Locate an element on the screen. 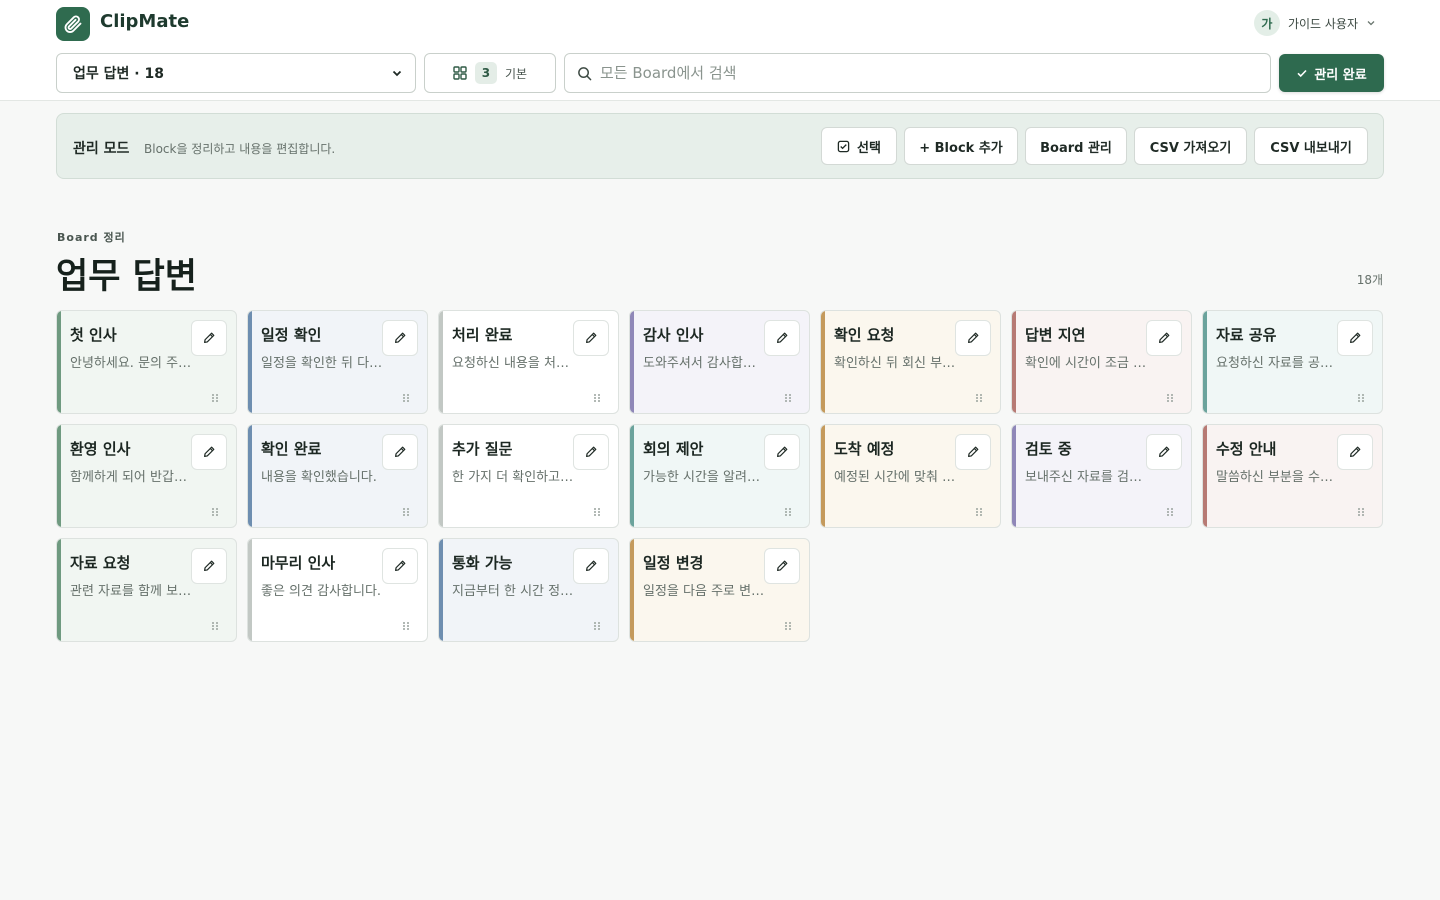 Image resolution: width=1440 pixels, height=900 pixels. block-card: 도착 예정예정된 시간에 맞춰 도착하겠습니다. is located at coordinates (910, 476).